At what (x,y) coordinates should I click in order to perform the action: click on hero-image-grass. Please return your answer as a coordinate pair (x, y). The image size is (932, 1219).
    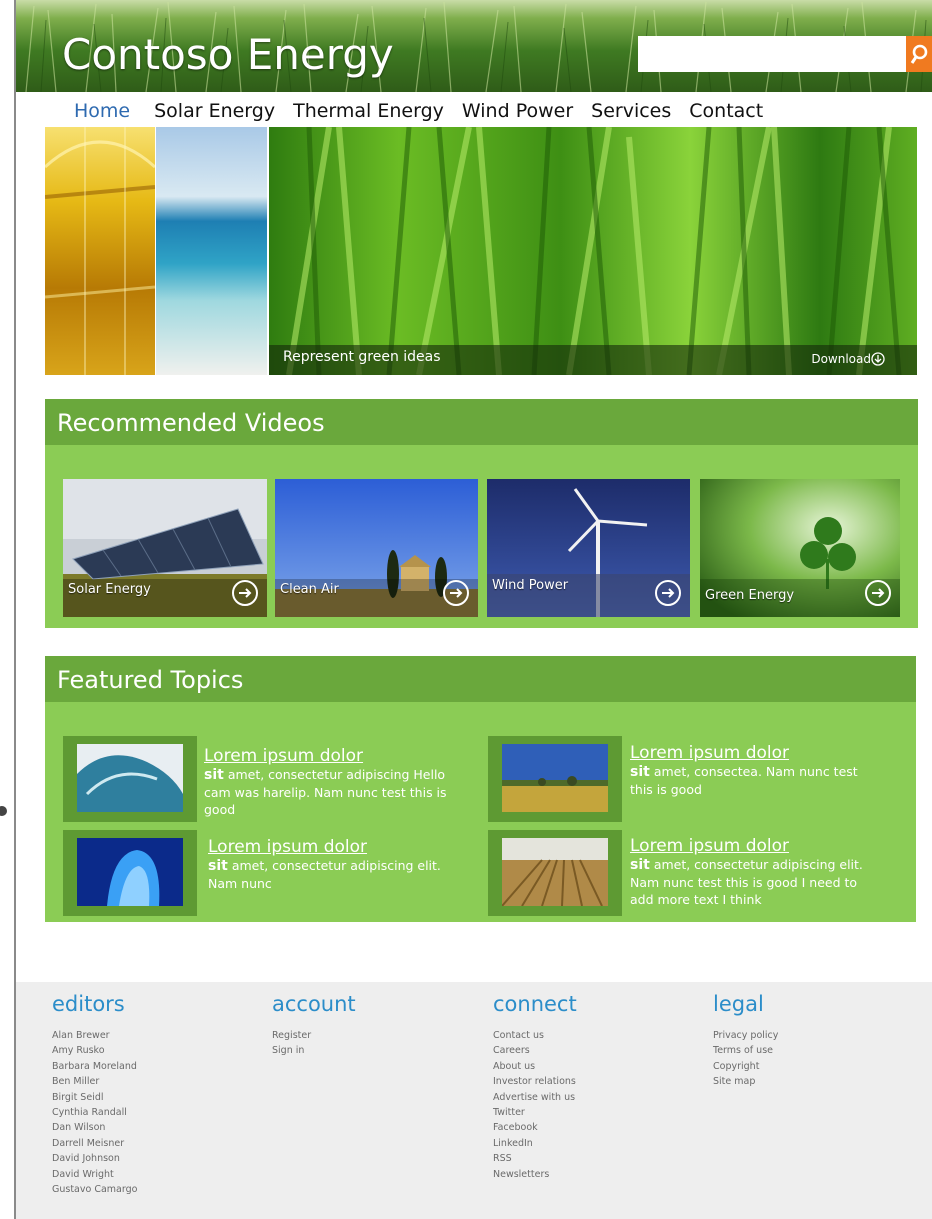
    Looking at the image, I should click on (593, 251).